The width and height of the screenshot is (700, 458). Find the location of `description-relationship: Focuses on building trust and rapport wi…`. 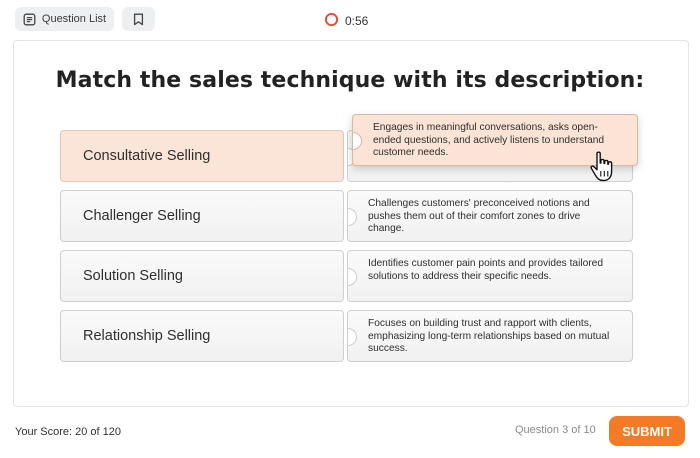

description-relationship: Focuses on building trust and rapport wi… is located at coordinates (490, 336).